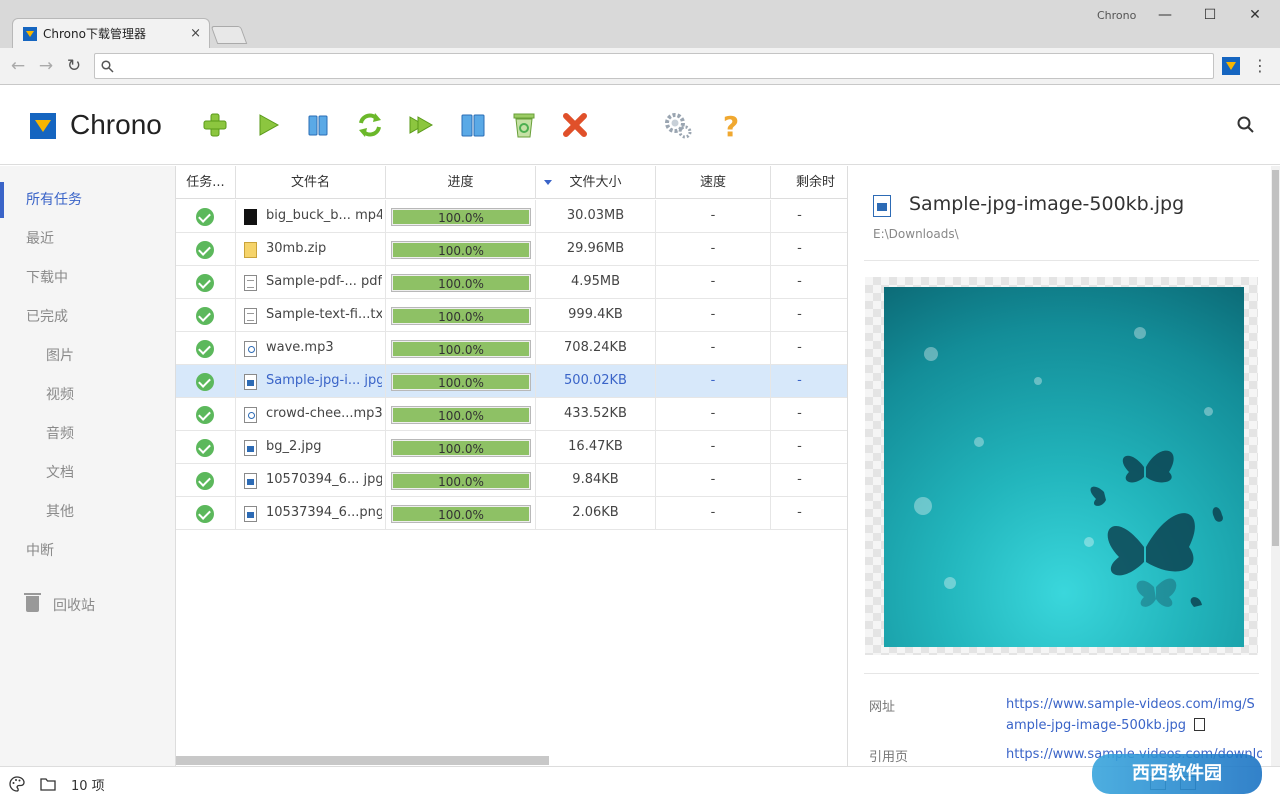 This screenshot has height=800, width=1280. Describe the element at coordinates (511, 513) in the screenshot. I see `table-row: 10537394_6...png 100.0% 2.06KB - -` at that location.